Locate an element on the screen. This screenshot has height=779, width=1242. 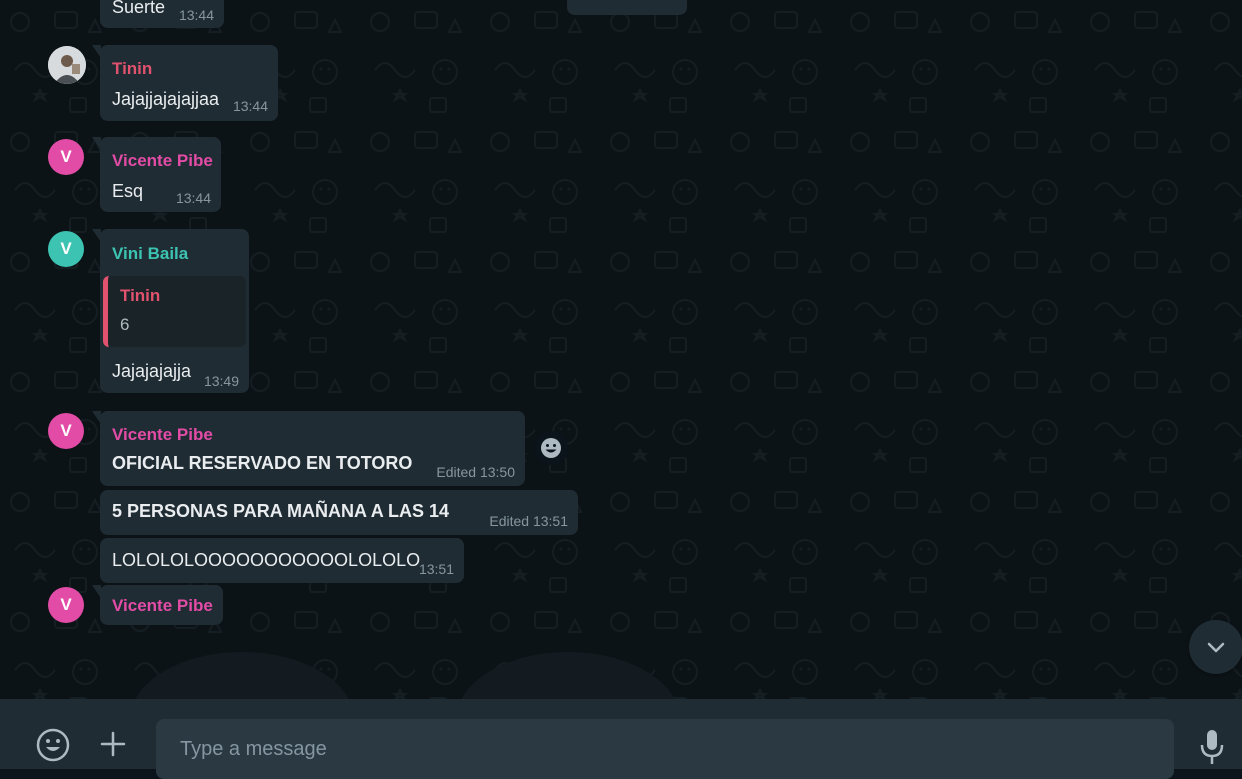
message-input is located at coordinates (660, 749).